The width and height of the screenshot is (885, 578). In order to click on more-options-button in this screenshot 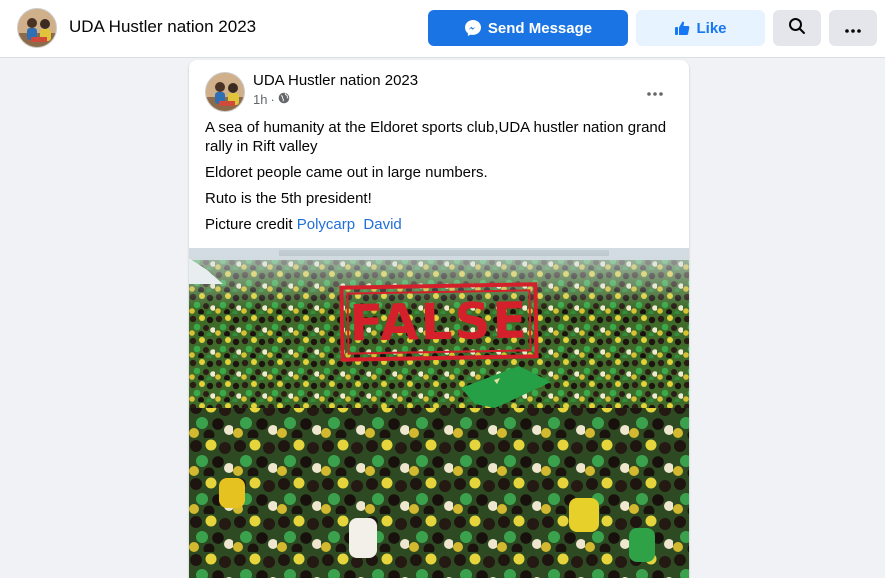, I will do `click(853, 28)`.